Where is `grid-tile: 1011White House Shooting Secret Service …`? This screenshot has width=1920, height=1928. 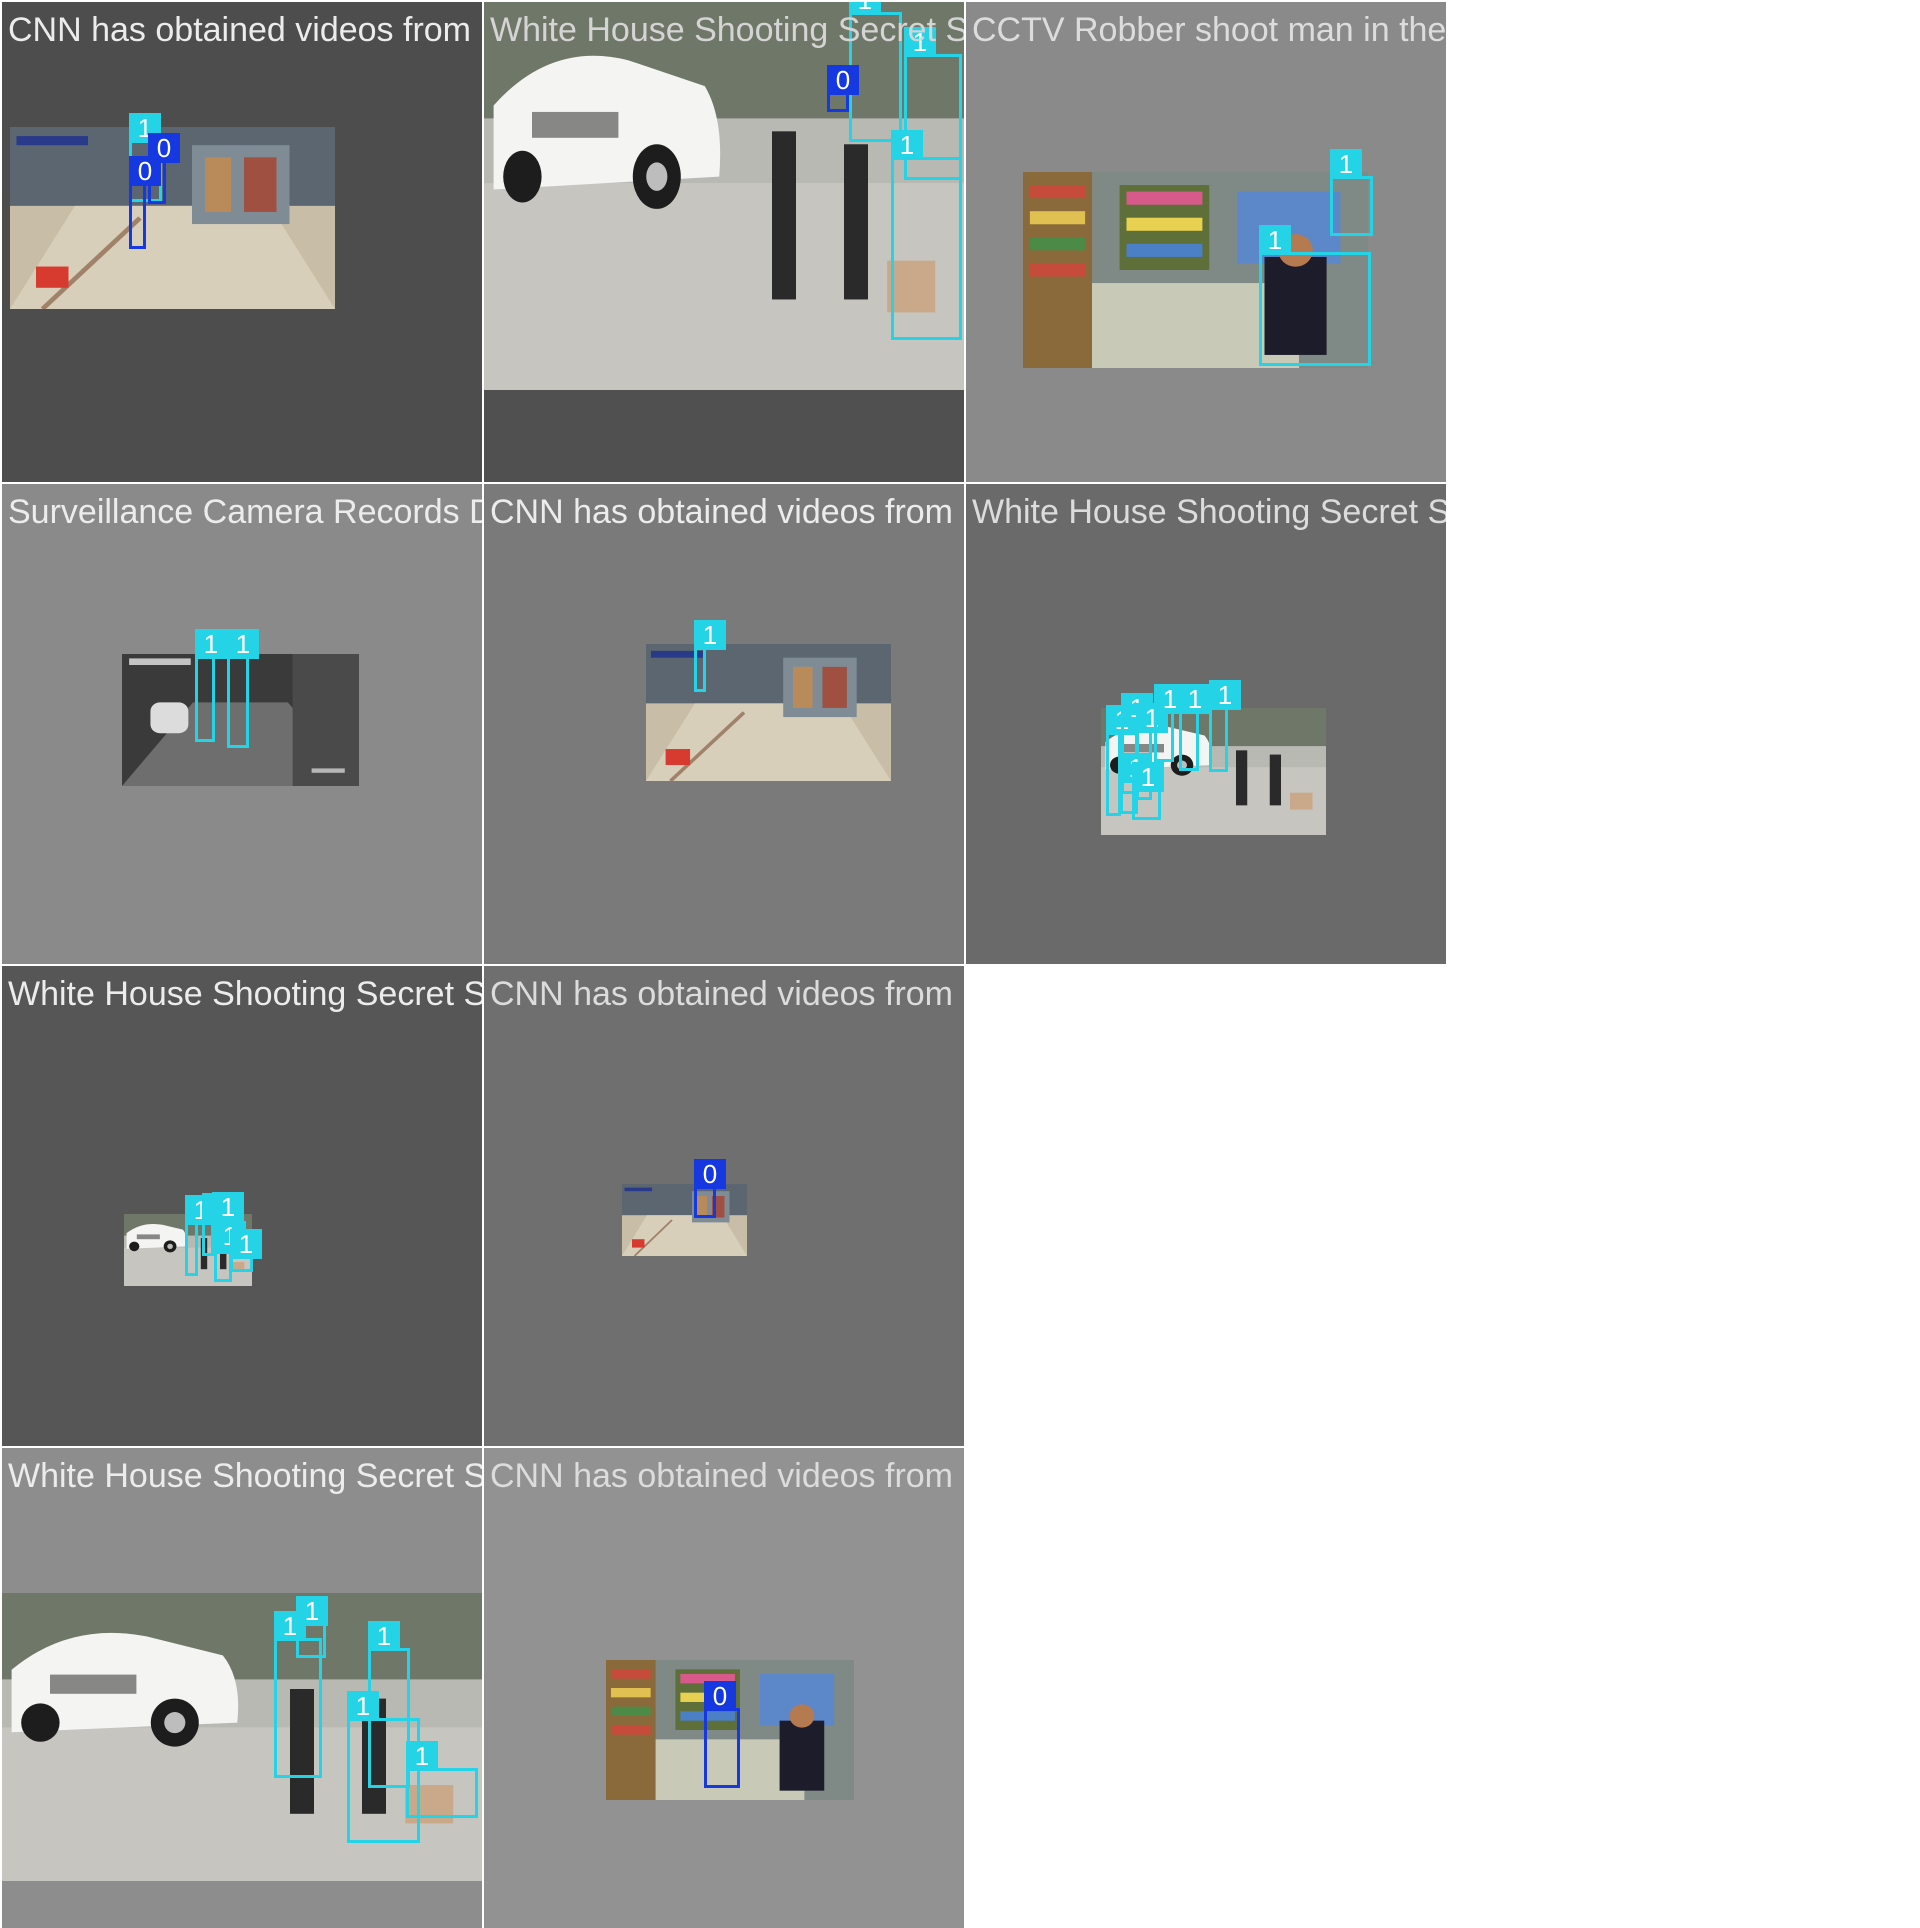 grid-tile: 1011White House Shooting Secret Service … is located at coordinates (724, 242).